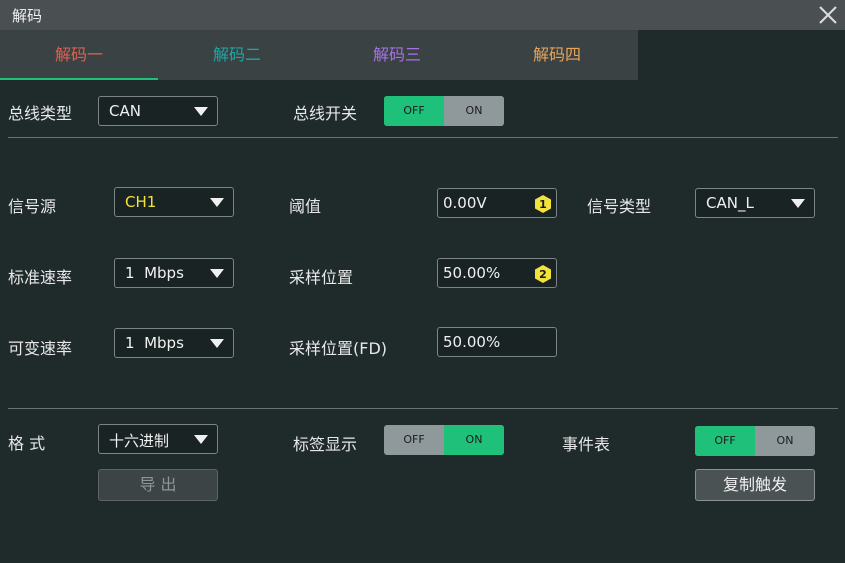 The image size is (845, 563). What do you see at coordinates (422, 15) in the screenshot?
I see `title-bar: 解码` at bounding box center [422, 15].